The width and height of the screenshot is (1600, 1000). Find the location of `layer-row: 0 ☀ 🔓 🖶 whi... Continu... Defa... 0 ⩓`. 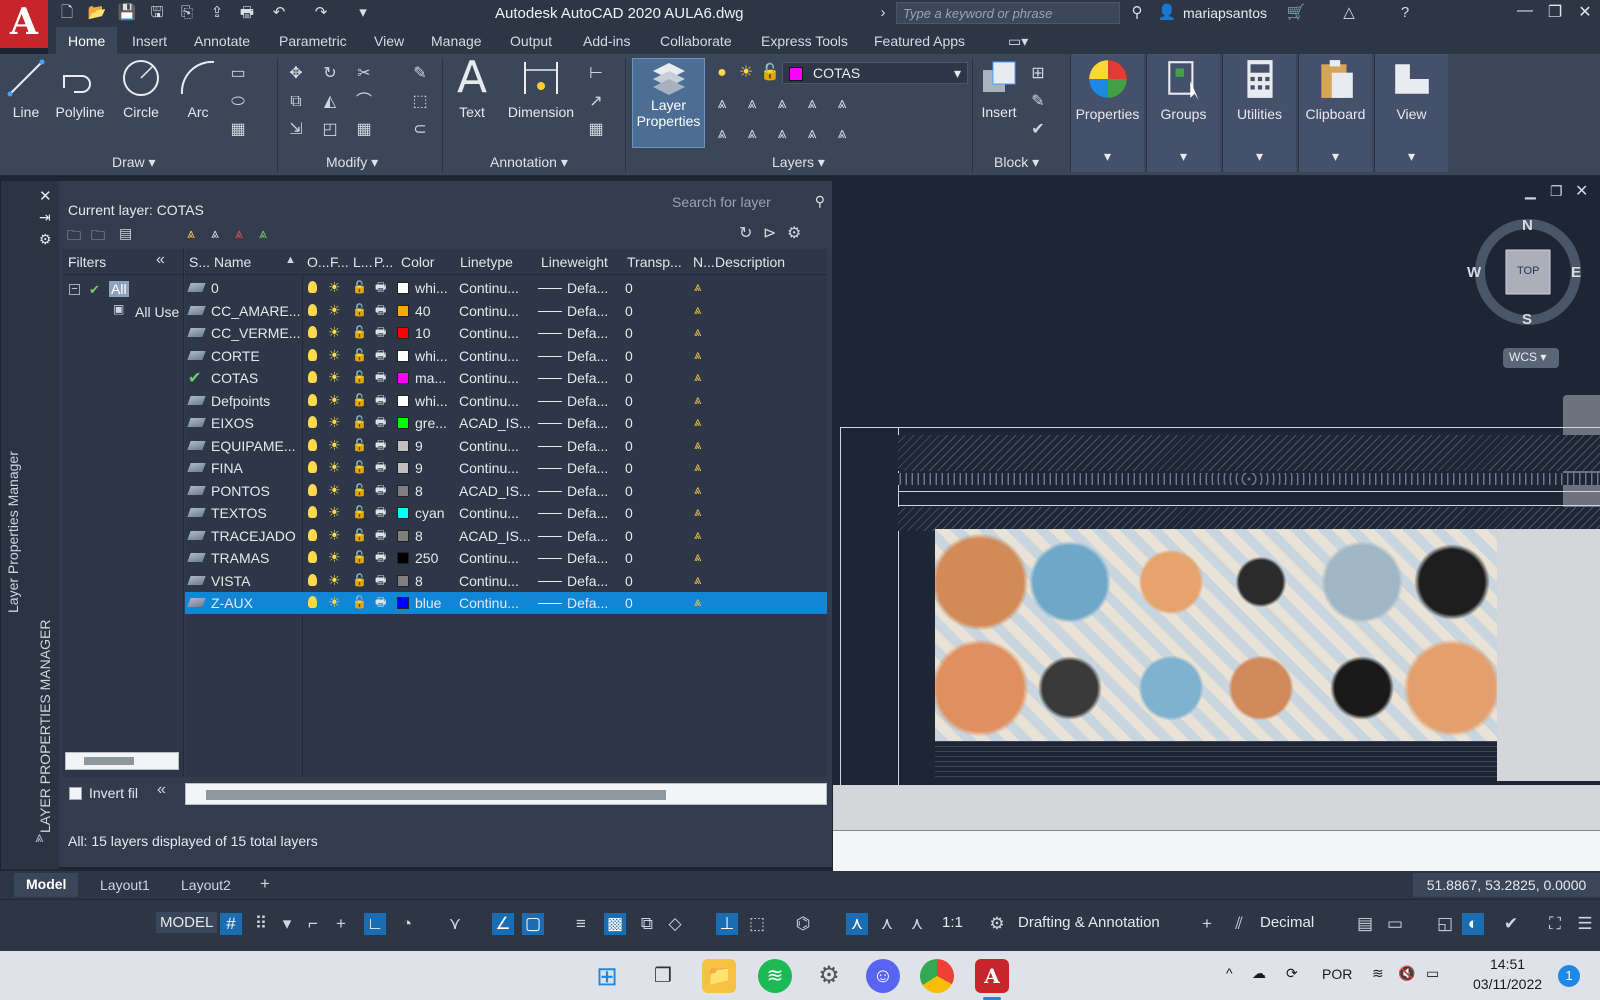

layer-row: 0 ☀ 🔓 🖶 whi... Continu... Defa... 0 ⩓ is located at coordinates (506, 288).